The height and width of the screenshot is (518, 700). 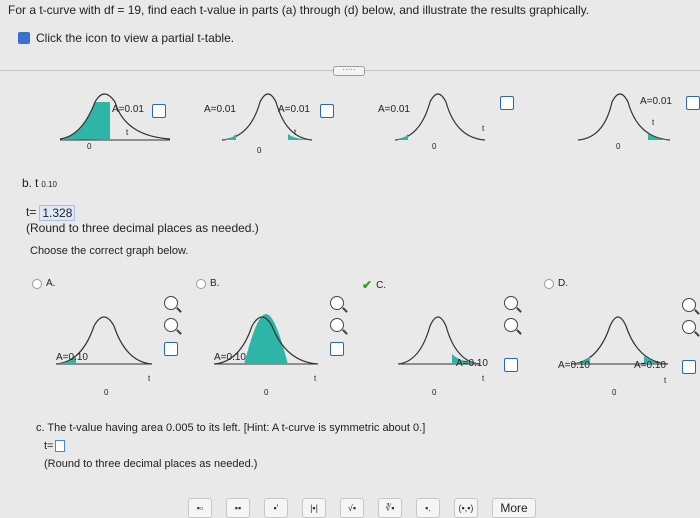 What do you see at coordinates (220, 109) in the screenshot?
I see `top-graph-2-area-left: A=0.01` at bounding box center [220, 109].